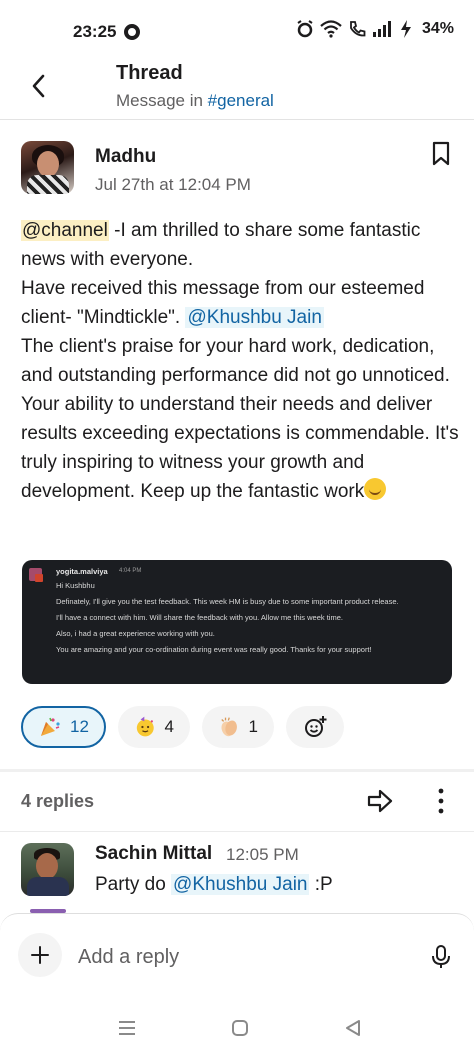 This screenshot has width=474, height=1053. I want to click on voice-message-button, so click(441, 957).